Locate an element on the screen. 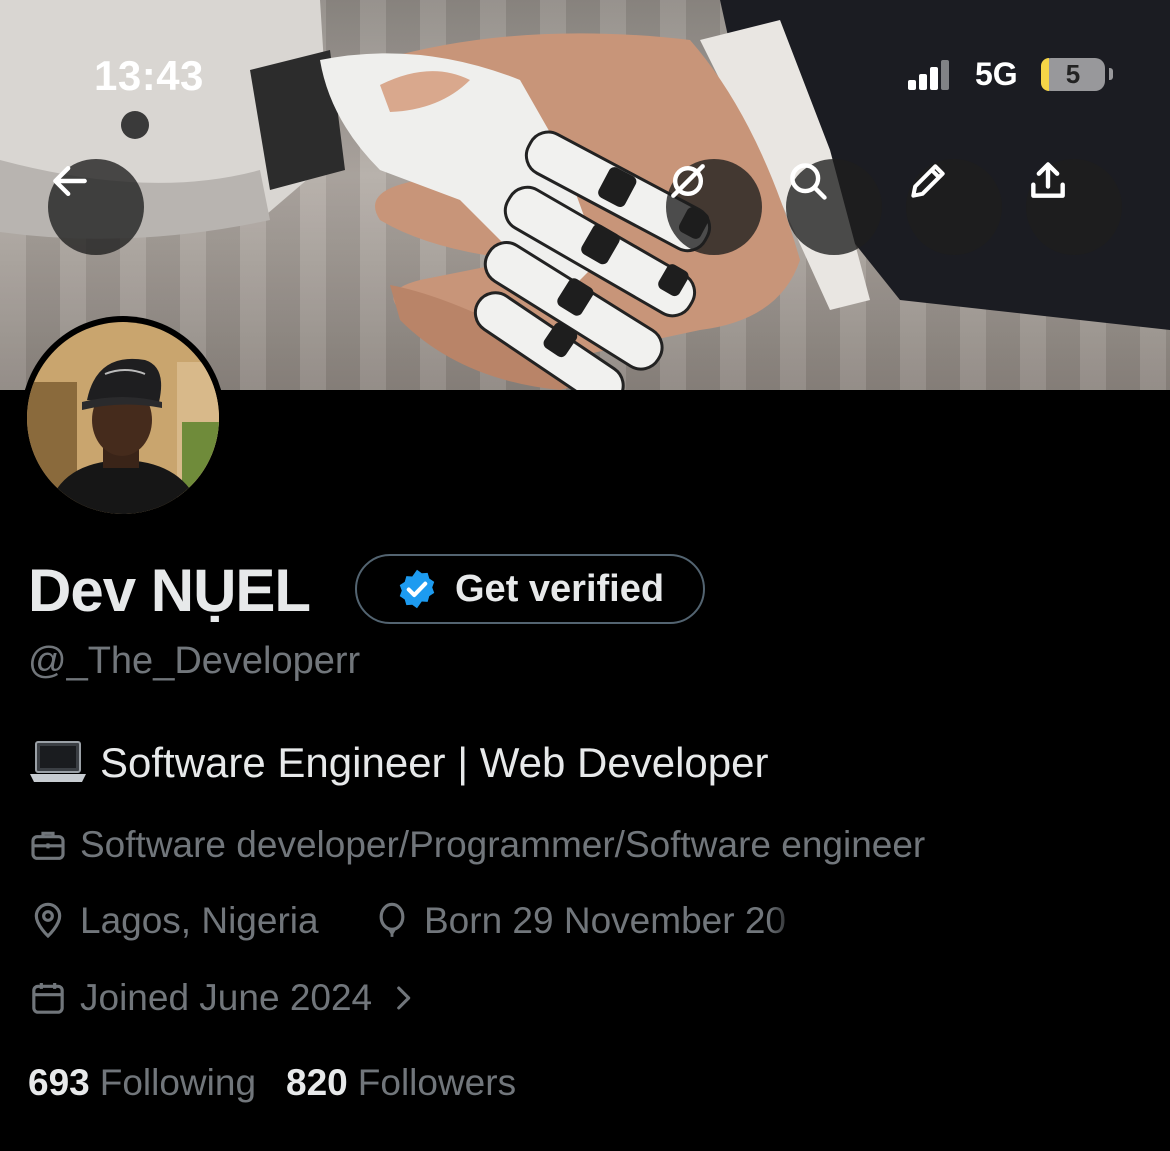  back-button is located at coordinates (96, 207).